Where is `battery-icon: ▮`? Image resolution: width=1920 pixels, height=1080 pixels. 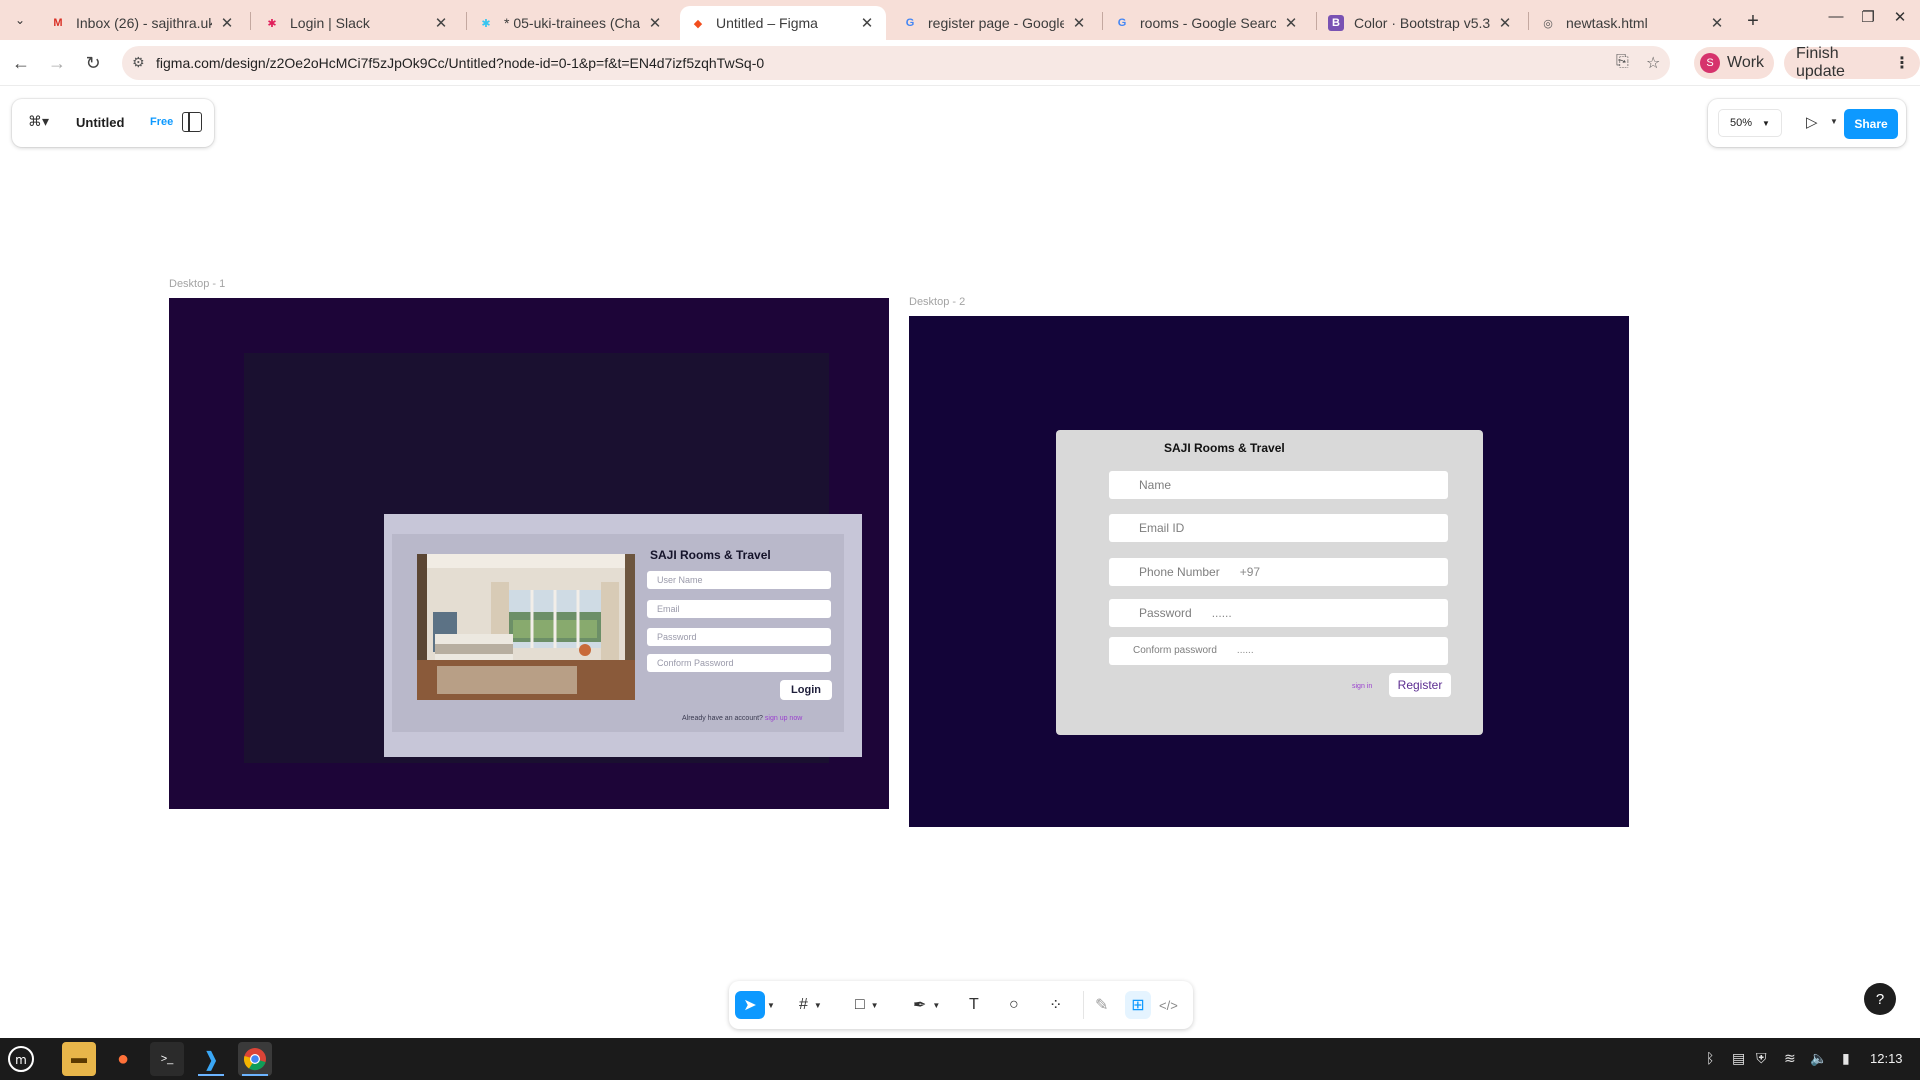 battery-icon: ▮ is located at coordinates (1846, 1058).